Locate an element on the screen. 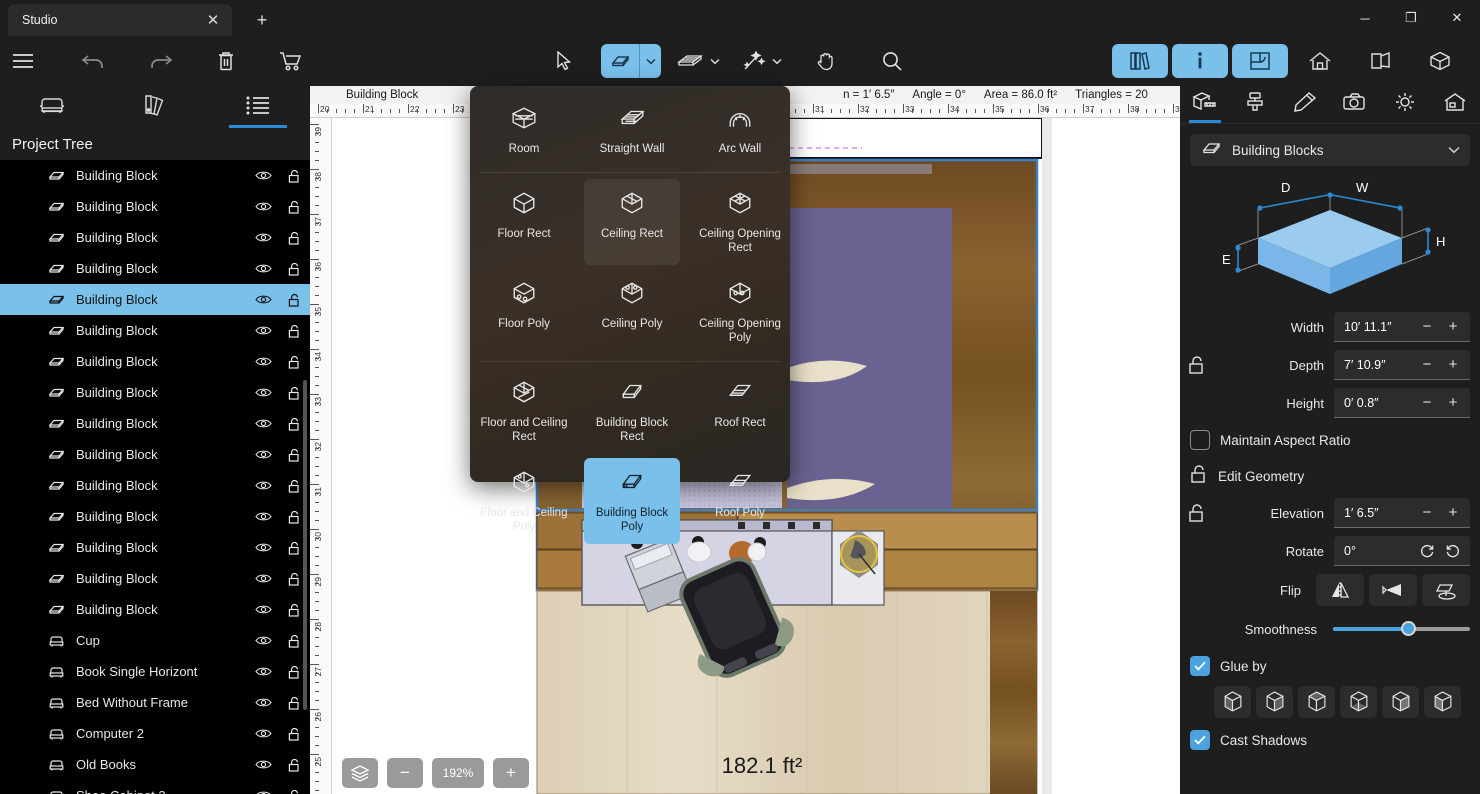 Image resolution: width=1480 pixels, height=794 pixels. tree-scrollbar is located at coordinates (305, 545).